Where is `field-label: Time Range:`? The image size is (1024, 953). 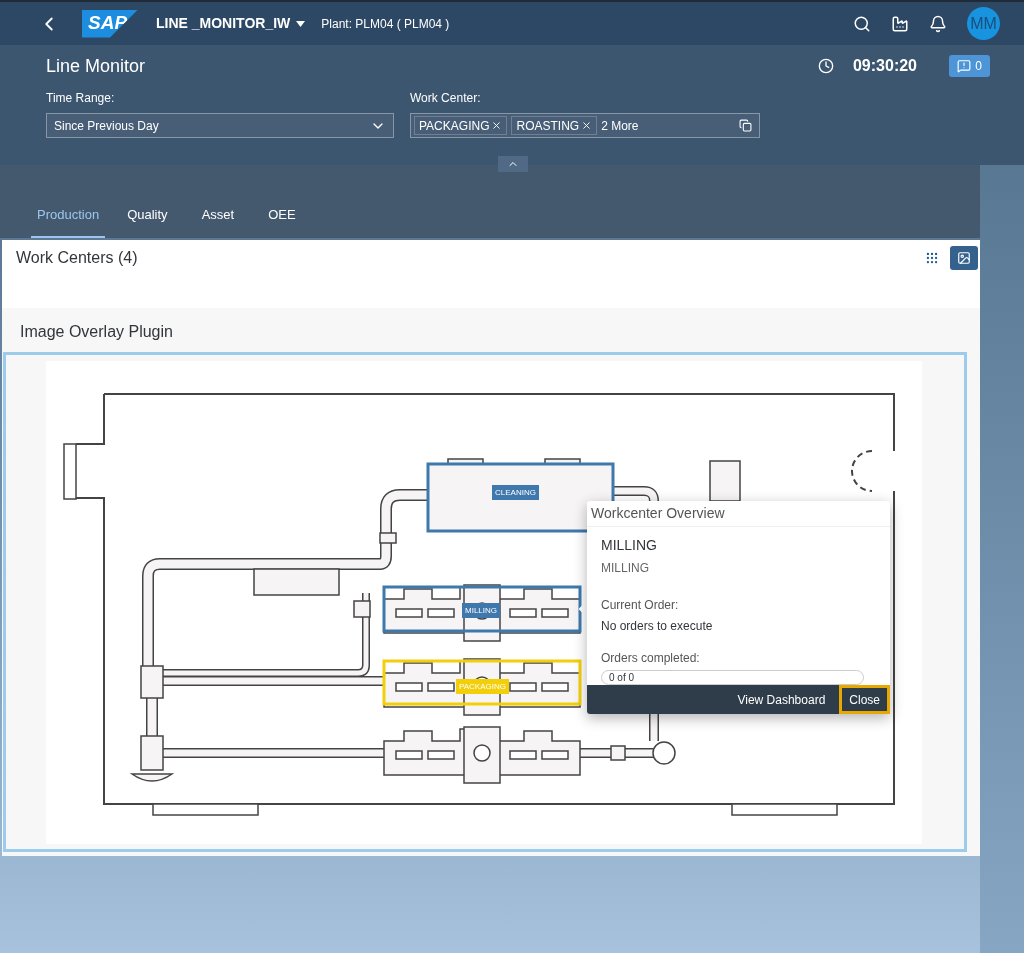 field-label: Time Range: is located at coordinates (81, 98).